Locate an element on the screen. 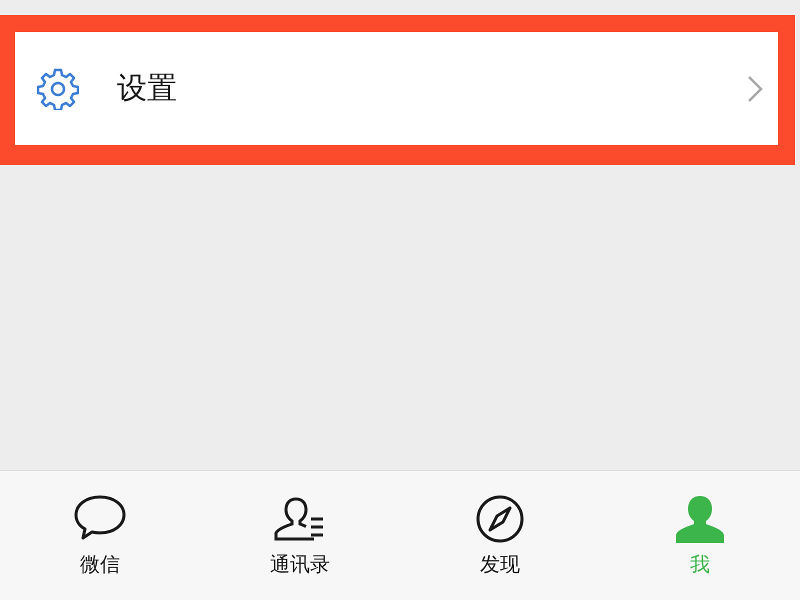  tab-item: 微信 is located at coordinates (100, 535).